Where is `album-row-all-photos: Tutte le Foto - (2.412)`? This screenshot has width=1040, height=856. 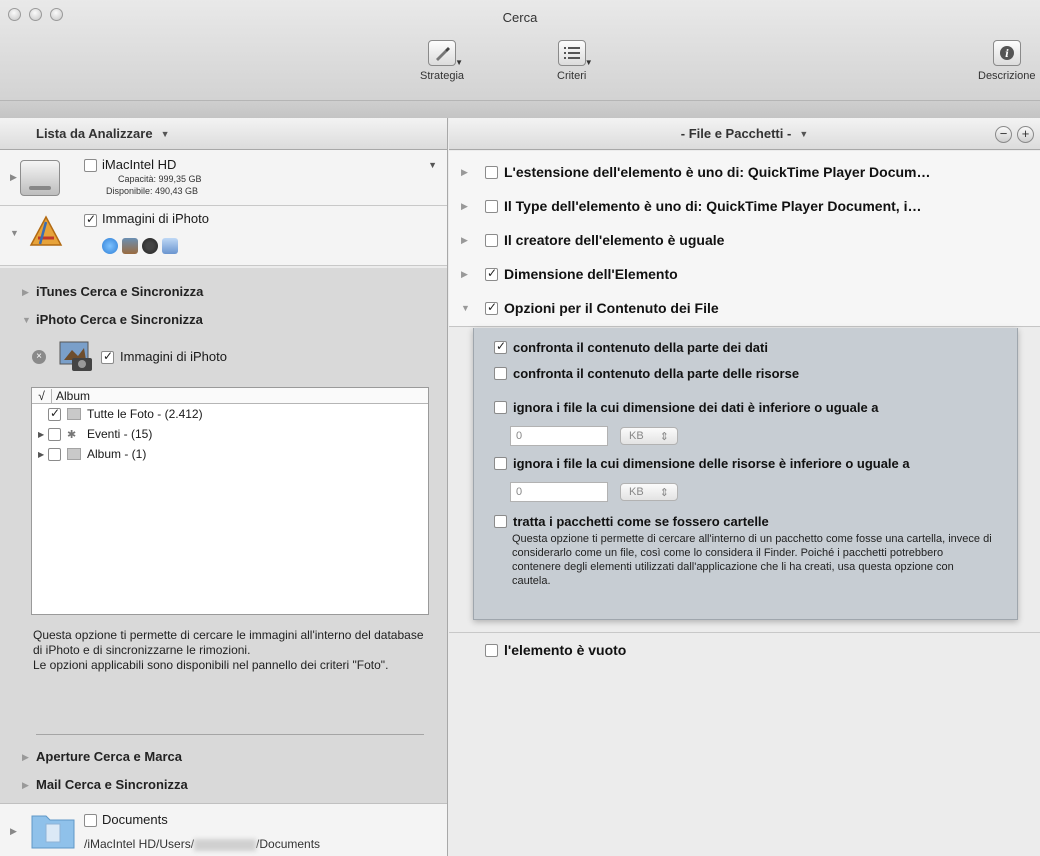
album-row-all-photos: Tutte le Foto - (2.412) is located at coordinates (230, 414).